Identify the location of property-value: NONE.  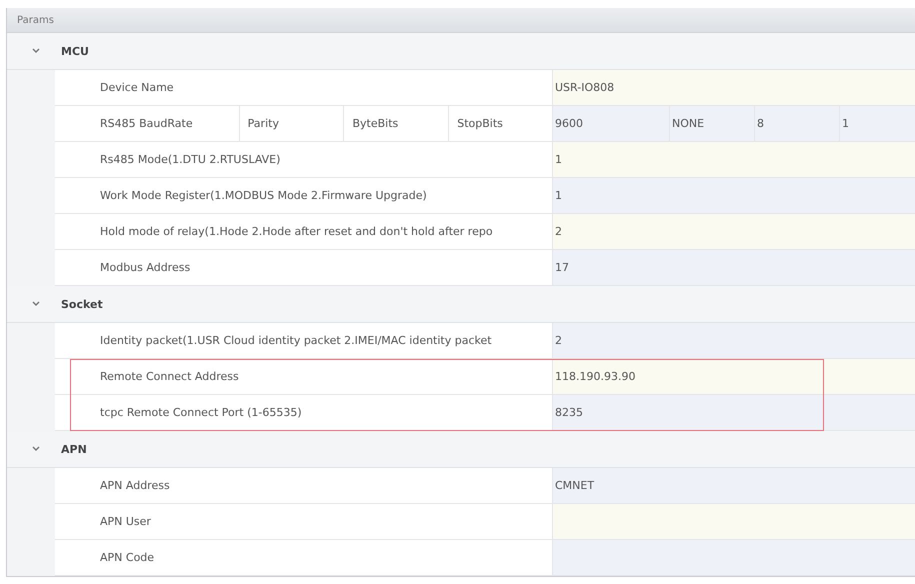
(712, 123).